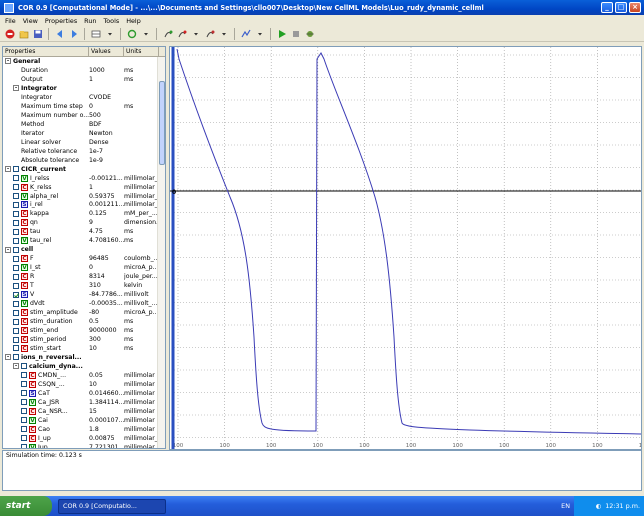 This screenshot has height=516, width=644. I want to click on run-icon, so click(281, 33).